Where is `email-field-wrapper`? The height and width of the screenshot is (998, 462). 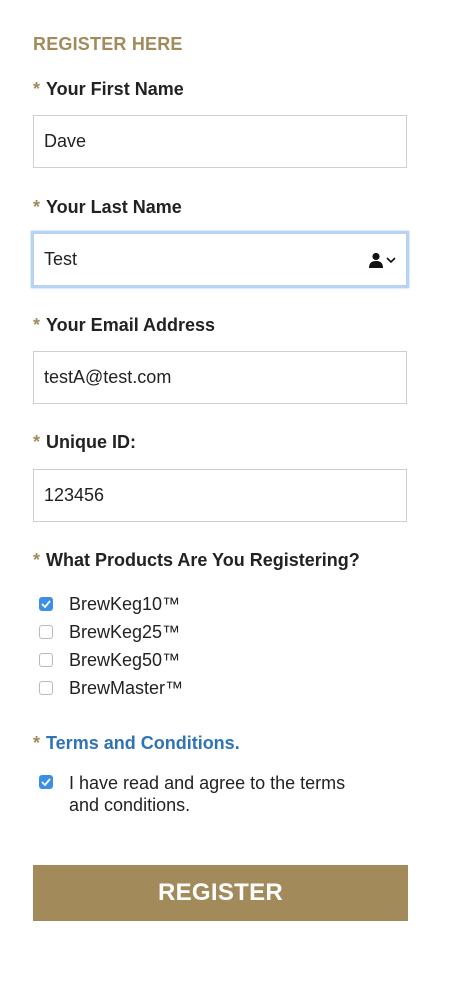
email-field-wrapper is located at coordinates (220, 377).